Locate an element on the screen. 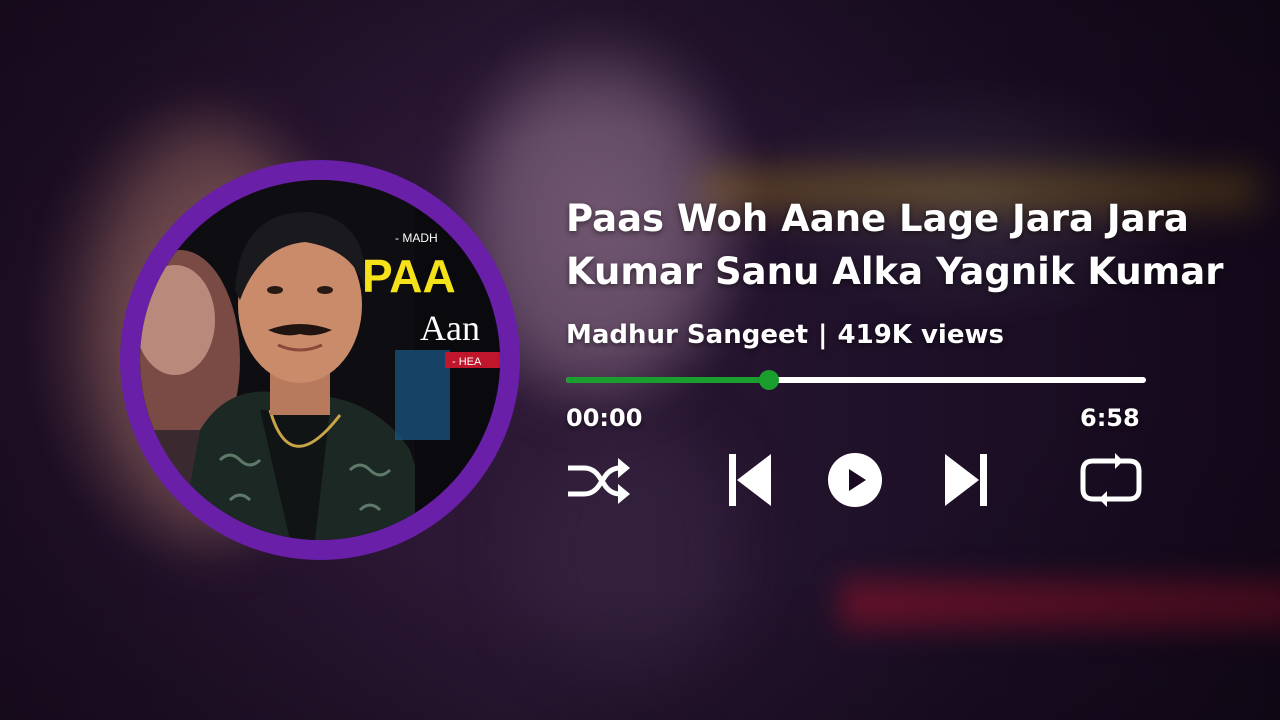 The height and width of the screenshot is (720, 1280). repeat-icon is located at coordinates (1111, 480).